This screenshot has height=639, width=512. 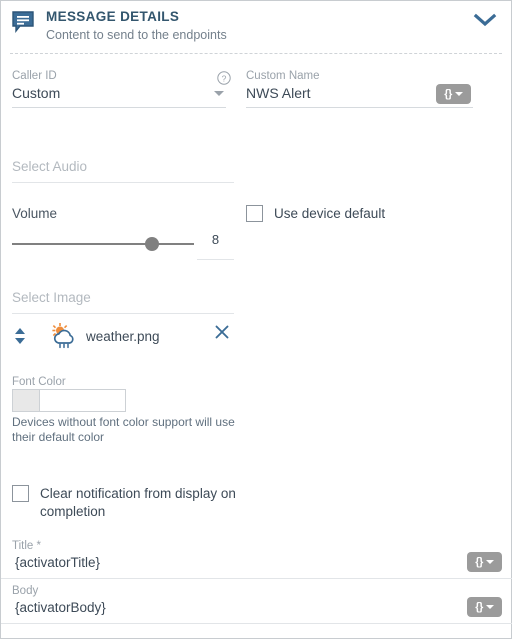 What do you see at coordinates (34, 76) in the screenshot?
I see `caller-id-label: Caller ID` at bounding box center [34, 76].